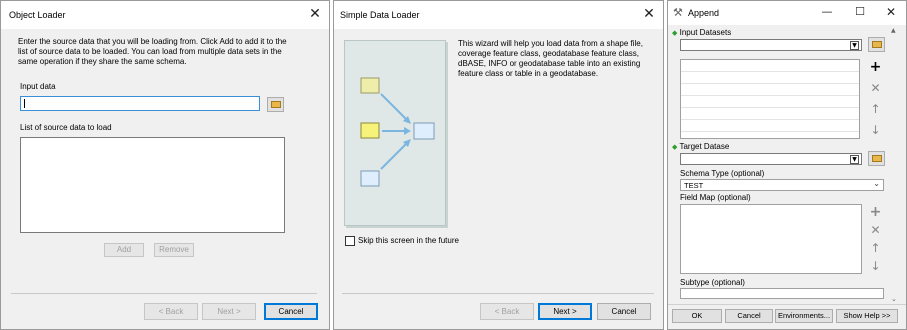 This screenshot has height=330, width=907. Describe the element at coordinates (827, 12) in the screenshot. I see `minimize-icon: —` at that location.